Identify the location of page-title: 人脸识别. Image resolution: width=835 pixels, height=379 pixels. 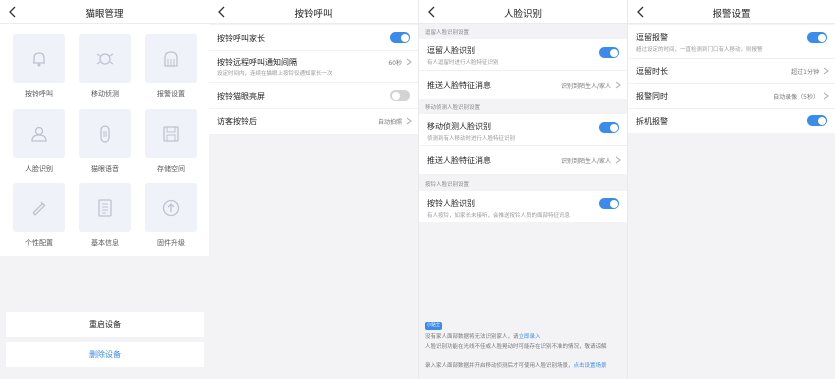
(522, 14).